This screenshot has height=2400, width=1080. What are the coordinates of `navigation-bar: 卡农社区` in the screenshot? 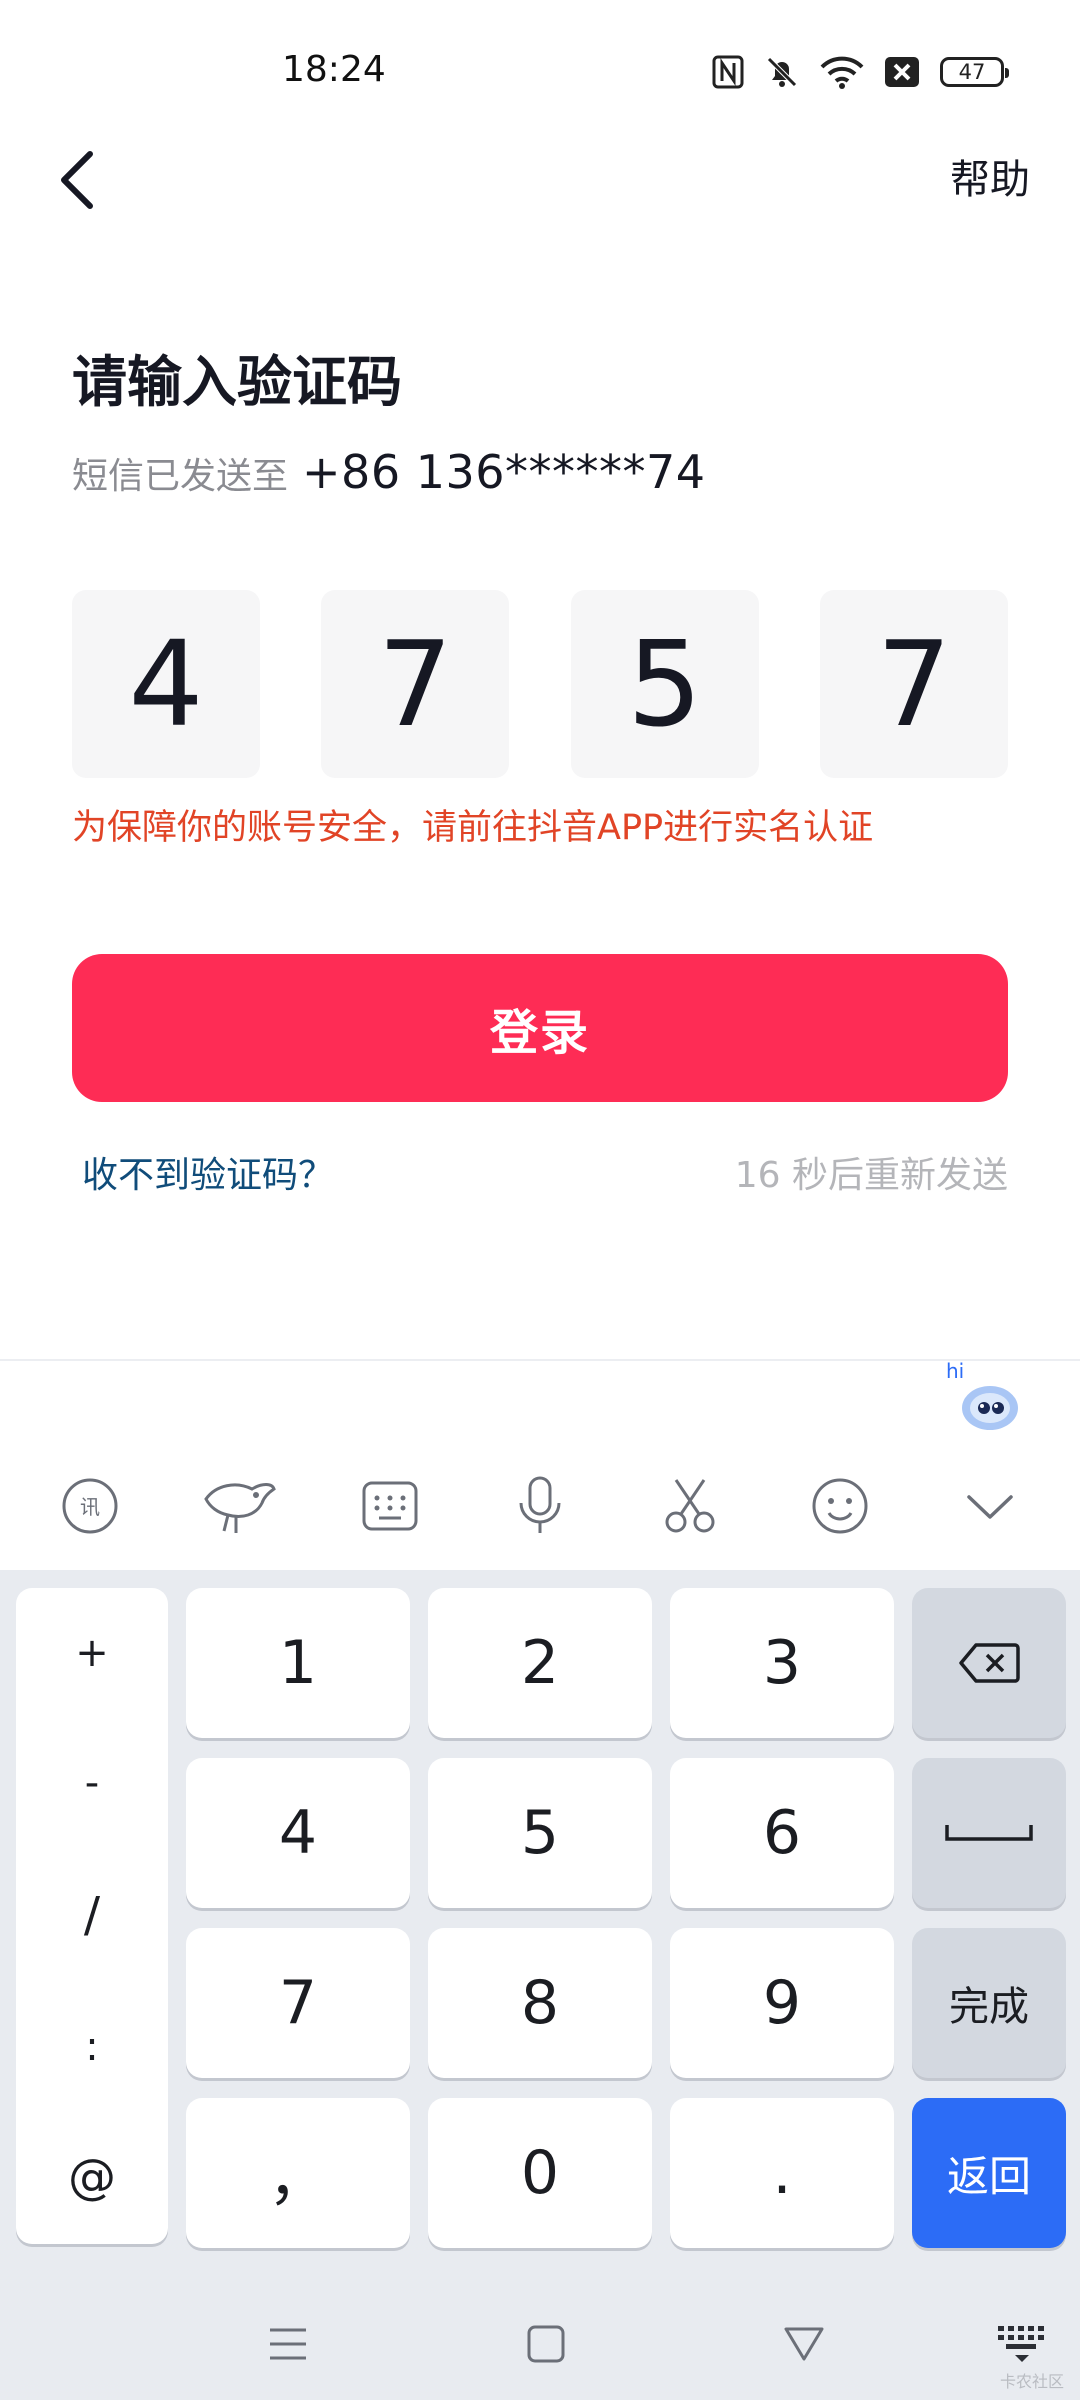 It's located at (540, 2343).